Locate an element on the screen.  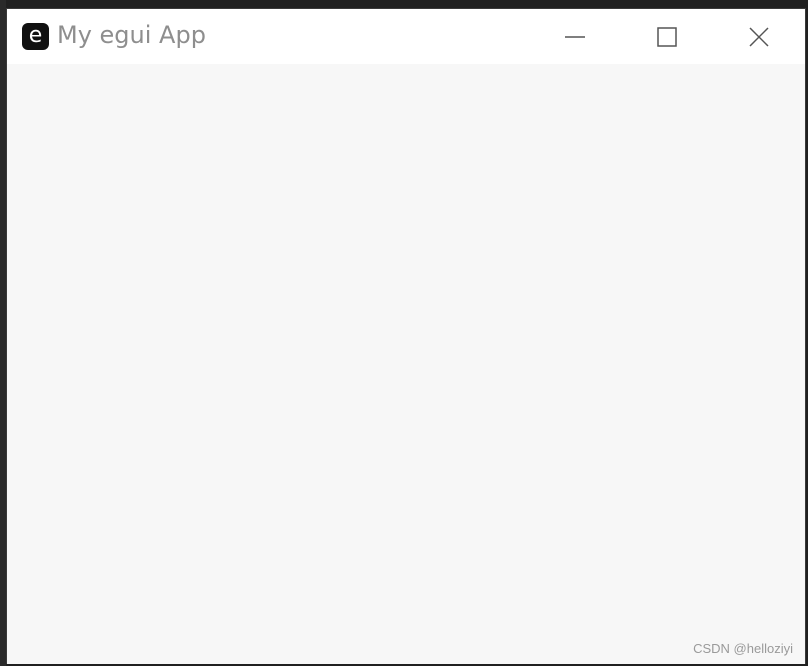
close-icon is located at coordinates (759, 36).